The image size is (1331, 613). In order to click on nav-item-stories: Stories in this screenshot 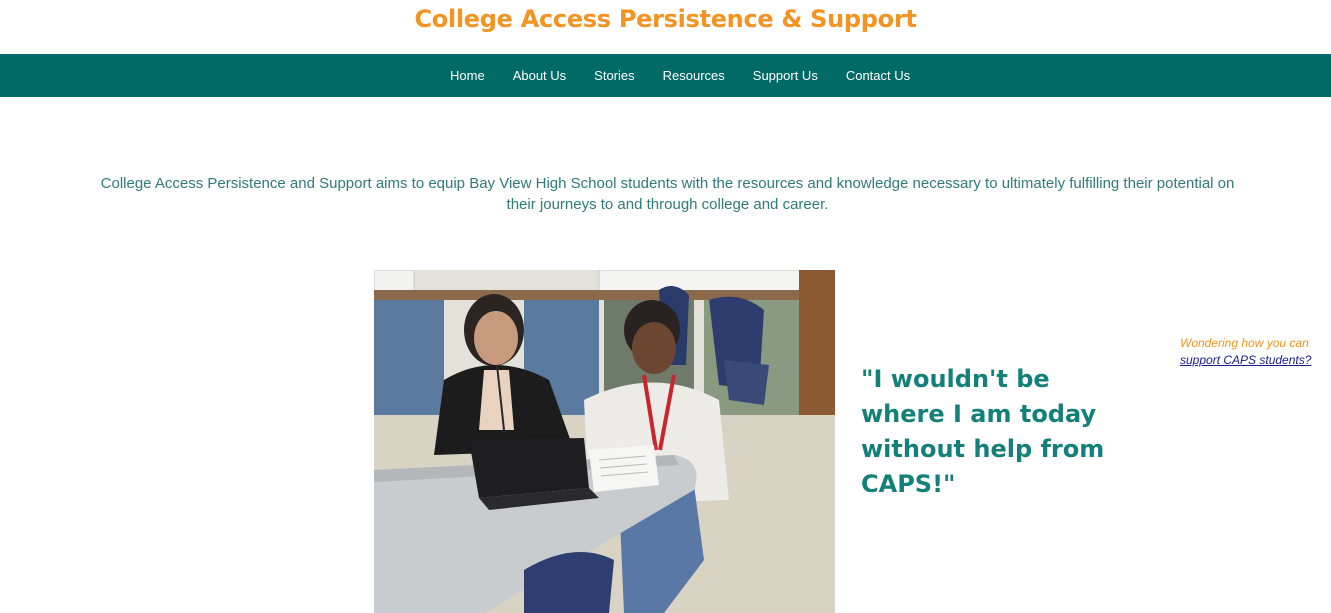, I will do `click(614, 75)`.